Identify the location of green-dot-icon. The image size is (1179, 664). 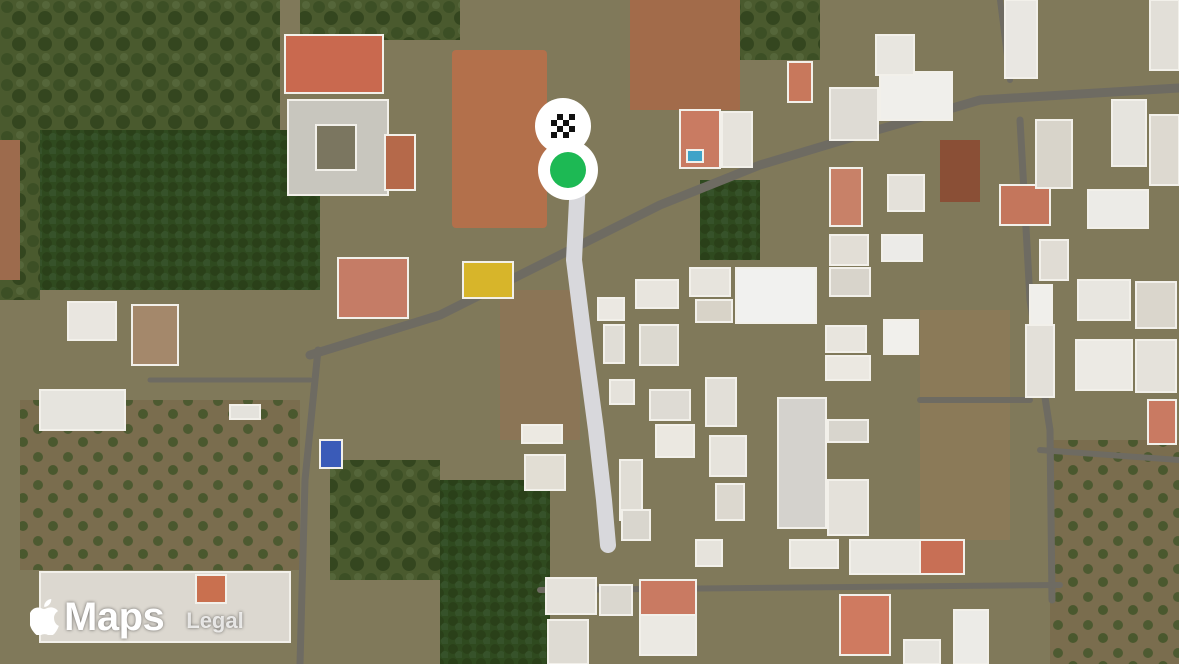
(568, 170).